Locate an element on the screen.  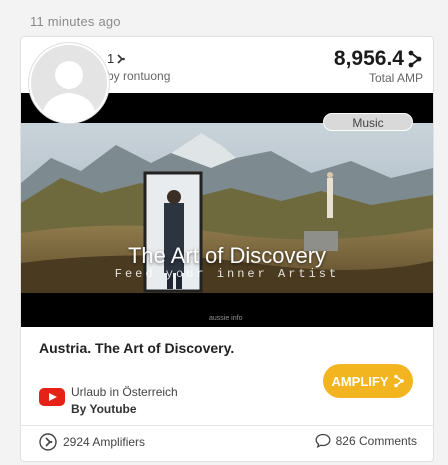
amplify-button: AMPLIFY is located at coordinates (368, 381).